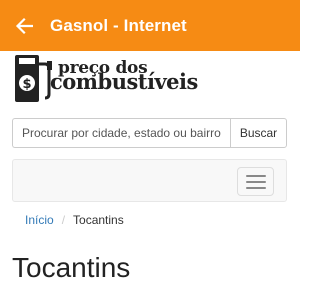 This screenshot has width=320, height=300. What do you see at coordinates (71, 267) in the screenshot?
I see `page-title: Tocantins` at bounding box center [71, 267].